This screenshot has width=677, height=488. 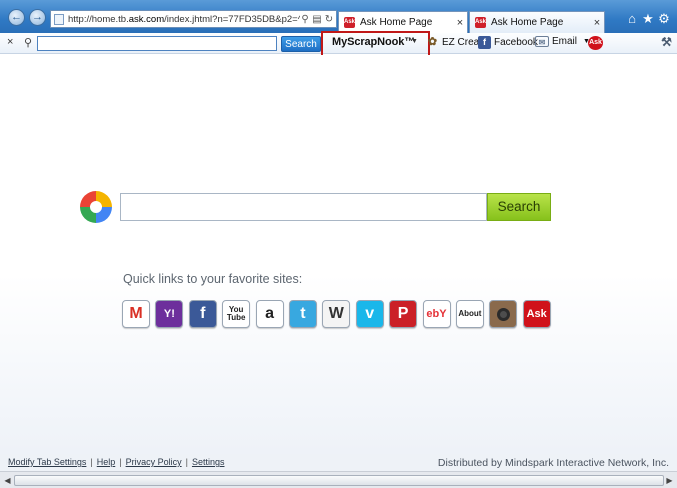 I want to click on yahoo-icon: Y!, so click(x=169, y=314).